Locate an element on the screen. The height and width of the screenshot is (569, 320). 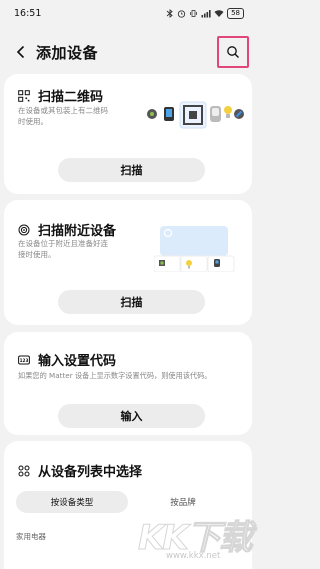
scan-qr-button: 扫描 is located at coordinates (131, 170).